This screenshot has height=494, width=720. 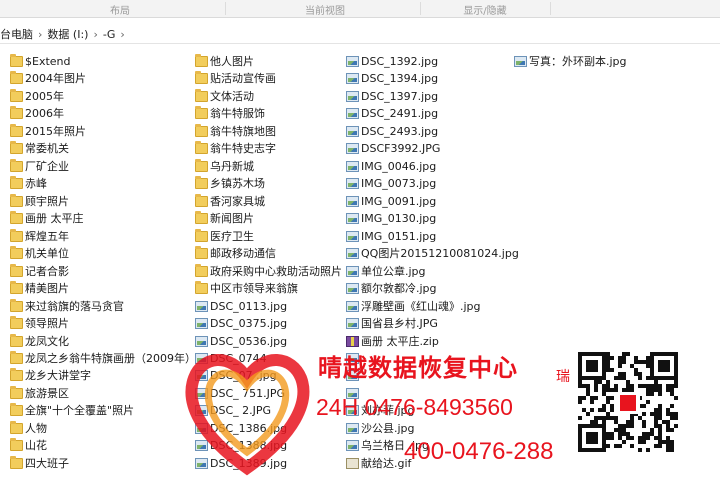 What do you see at coordinates (99, 375) in the screenshot?
I see `folder-item: 龙乡大讲堂字` at bounding box center [99, 375].